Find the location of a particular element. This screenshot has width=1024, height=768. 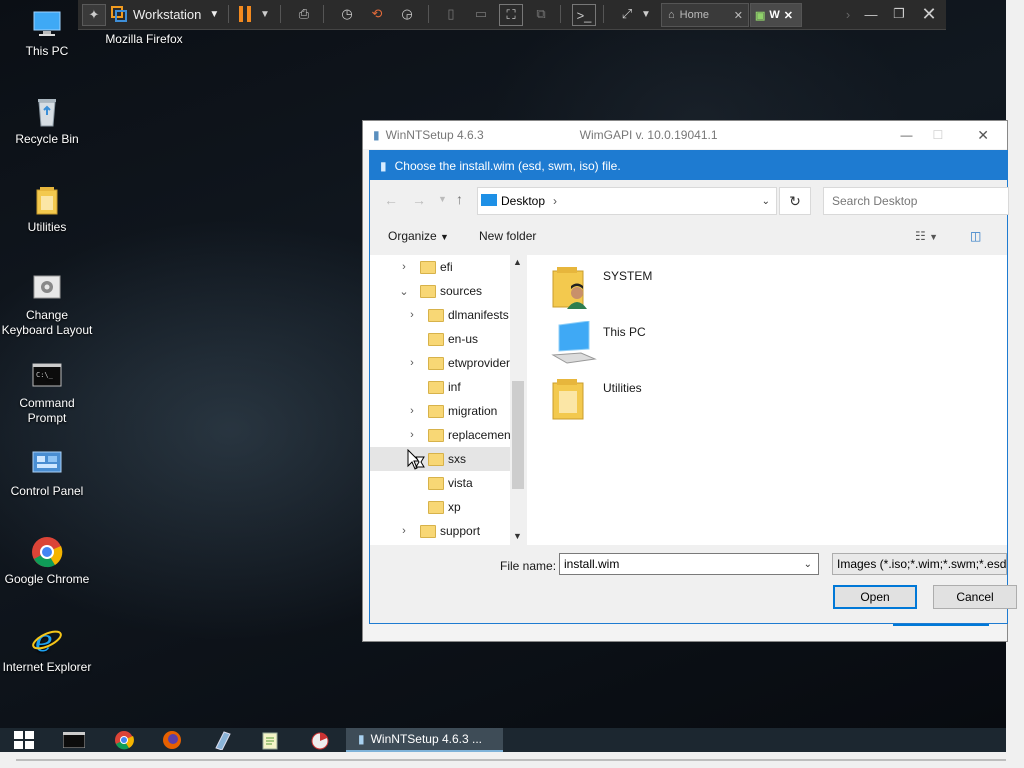

tree-item-xp: xp is located at coordinates (440, 507).